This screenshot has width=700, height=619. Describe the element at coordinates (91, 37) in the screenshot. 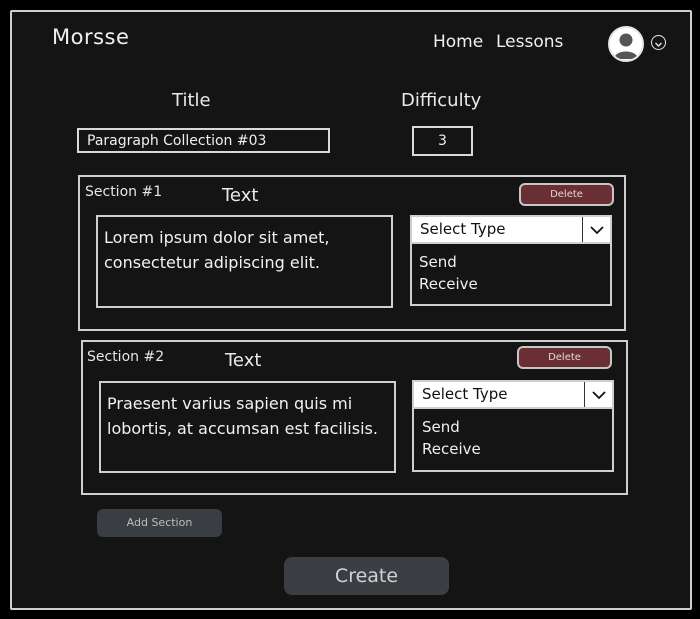

I see `app-logo: Morsse` at that location.